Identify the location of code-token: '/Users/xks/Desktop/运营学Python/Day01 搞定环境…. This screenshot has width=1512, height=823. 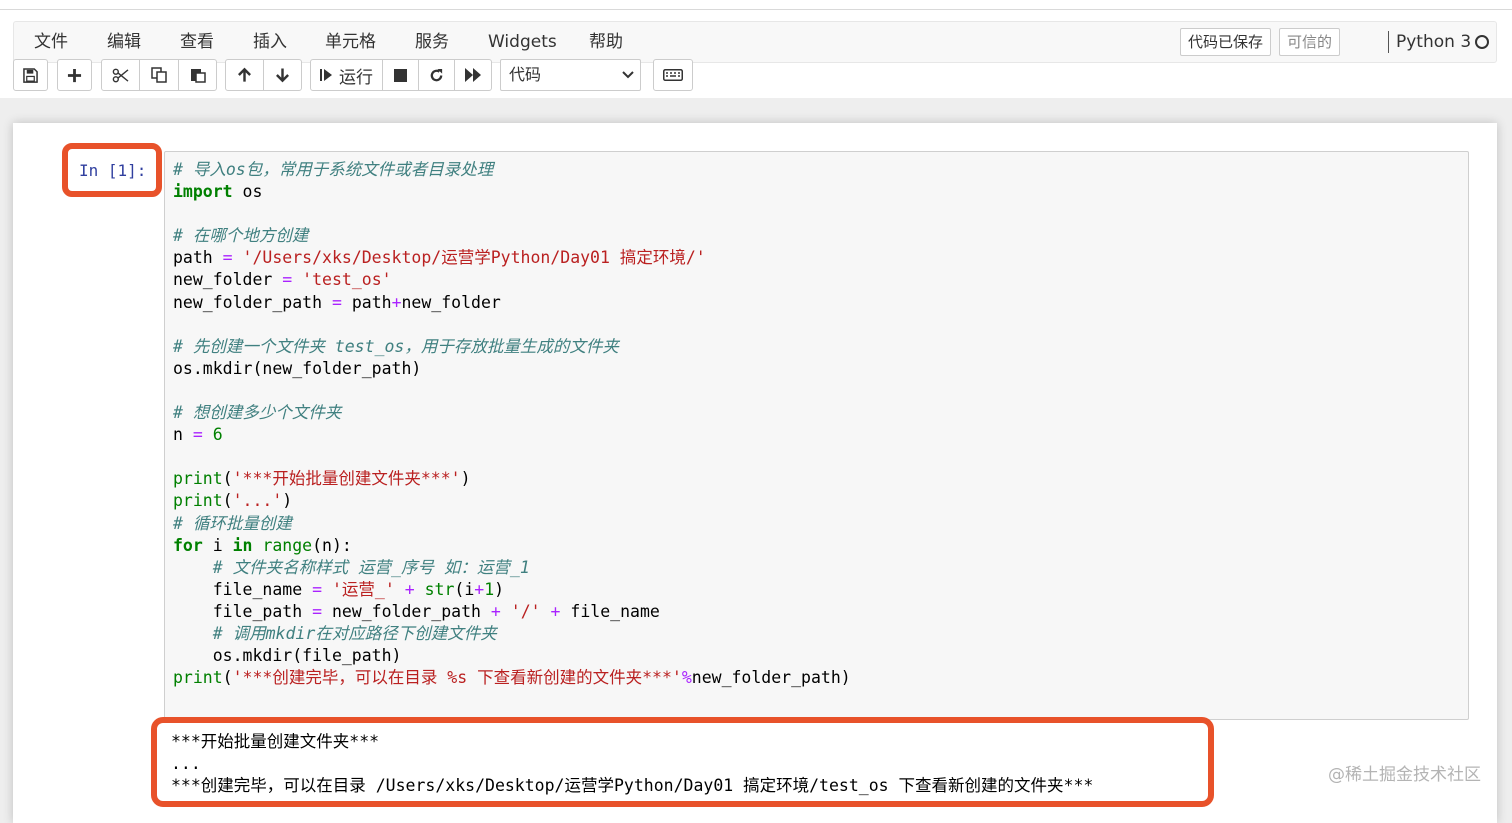
(474, 258).